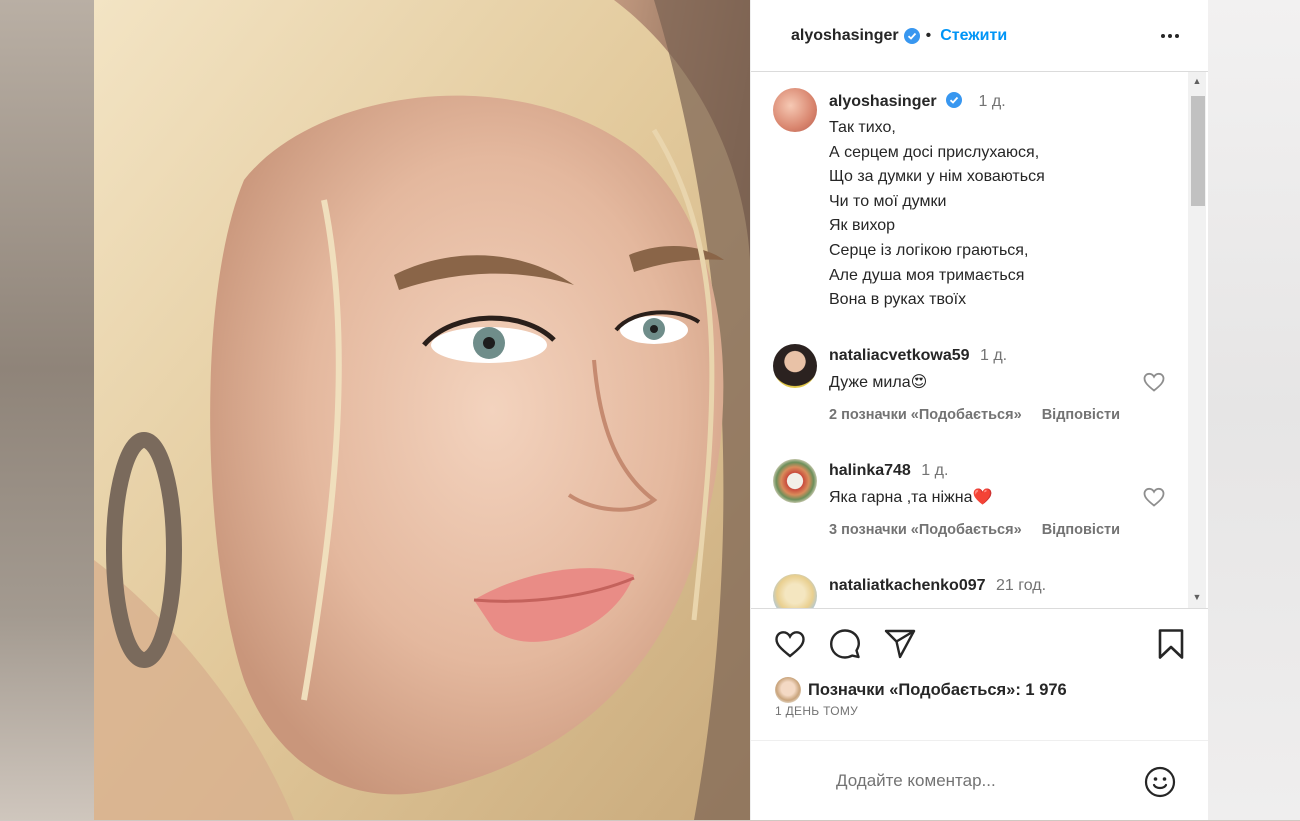 This screenshot has height=821, width=1300. I want to click on header-username: alyoshasinger, so click(845, 36).